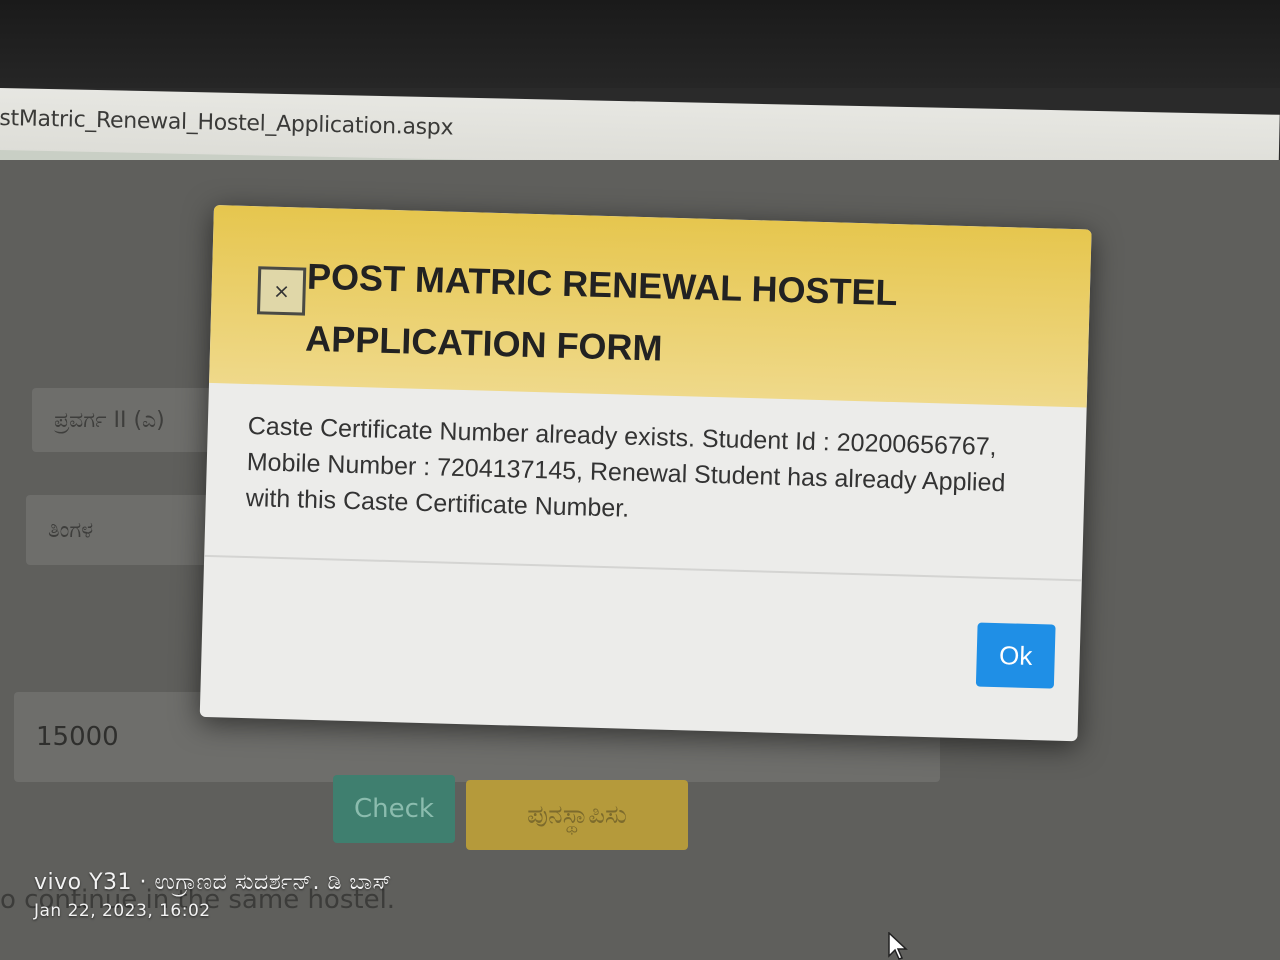  I want to click on monitor-bezel, so click(640, 44).